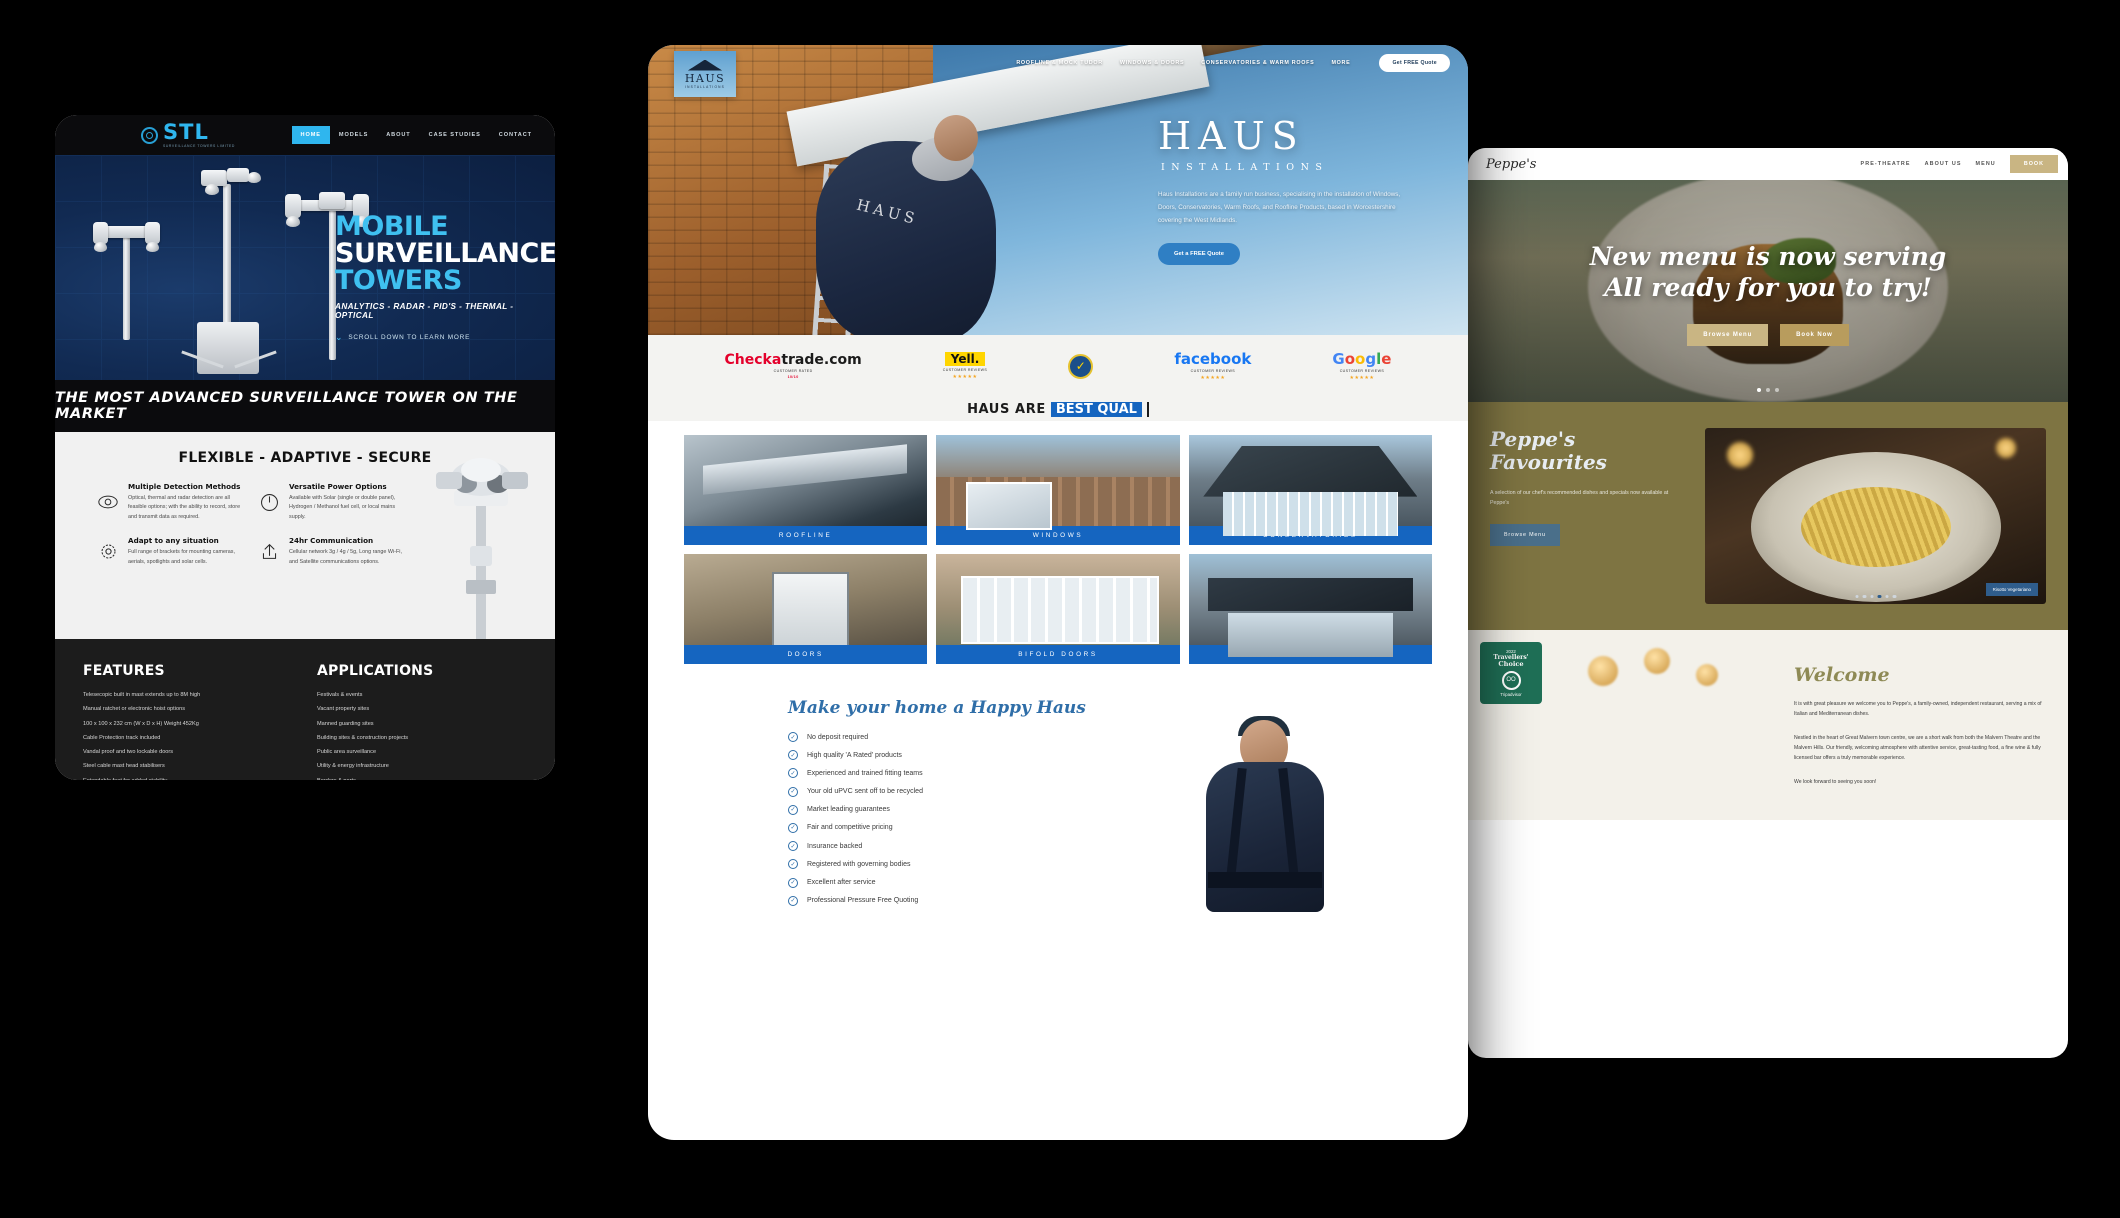 The height and width of the screenshot is (1218, 2120). Describe the element at coordinates (1548, 462) in the screenshot. I see `peppes-fav-title-line2: Favourites` at that location.